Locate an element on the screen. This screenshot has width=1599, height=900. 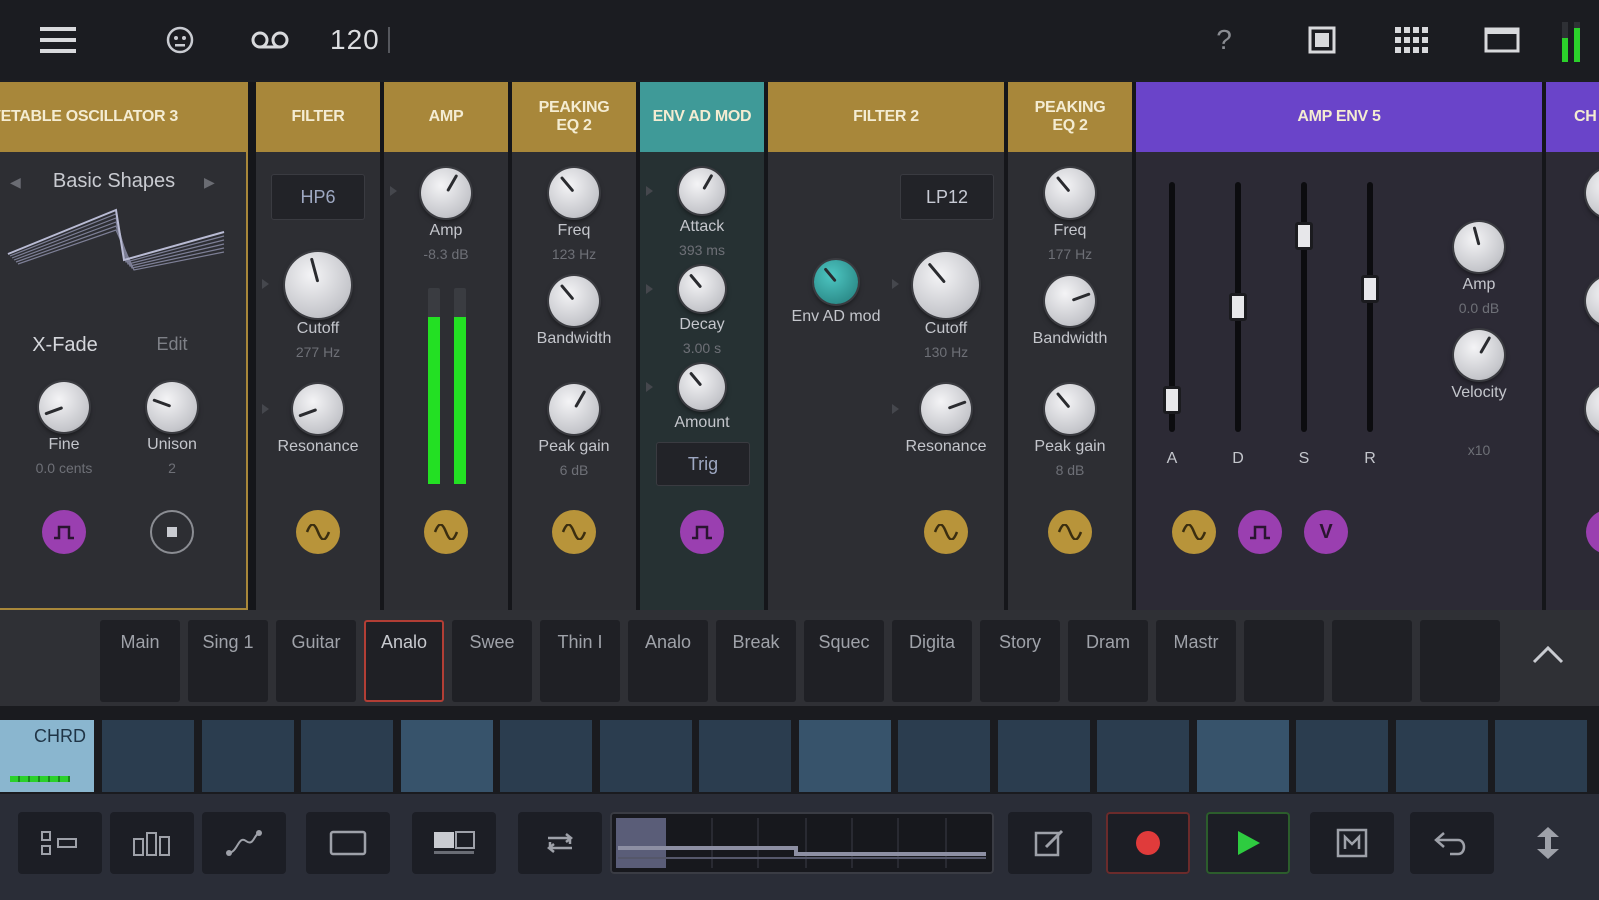
resize-handle is located at coordinates (1548, 843).